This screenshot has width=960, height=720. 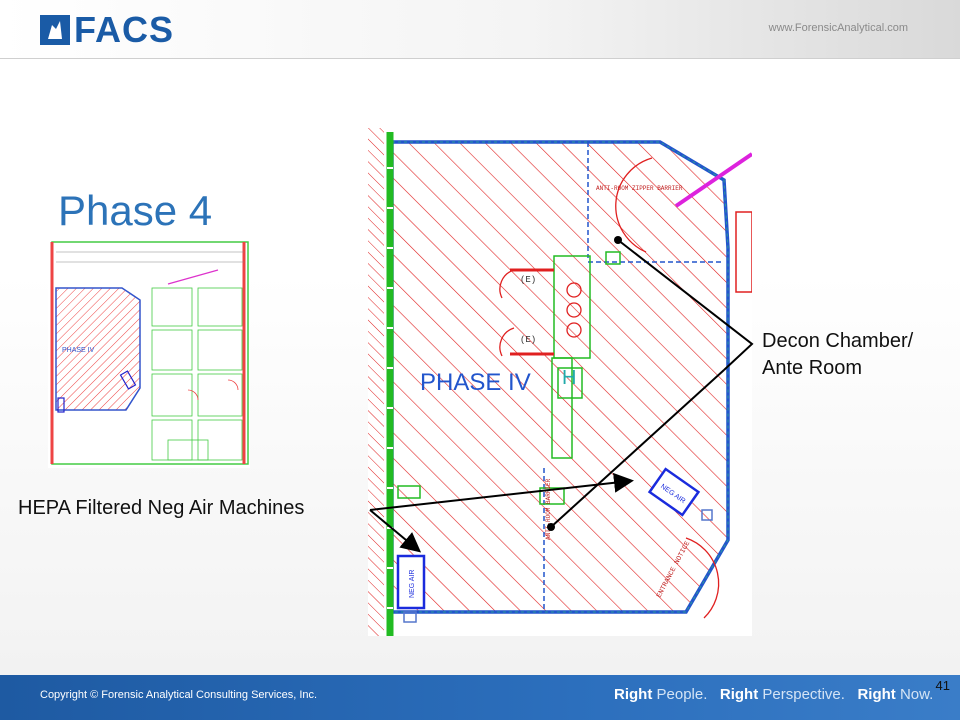 I want to click on svg-text: NEG AIR, so click(x=412, y=584).